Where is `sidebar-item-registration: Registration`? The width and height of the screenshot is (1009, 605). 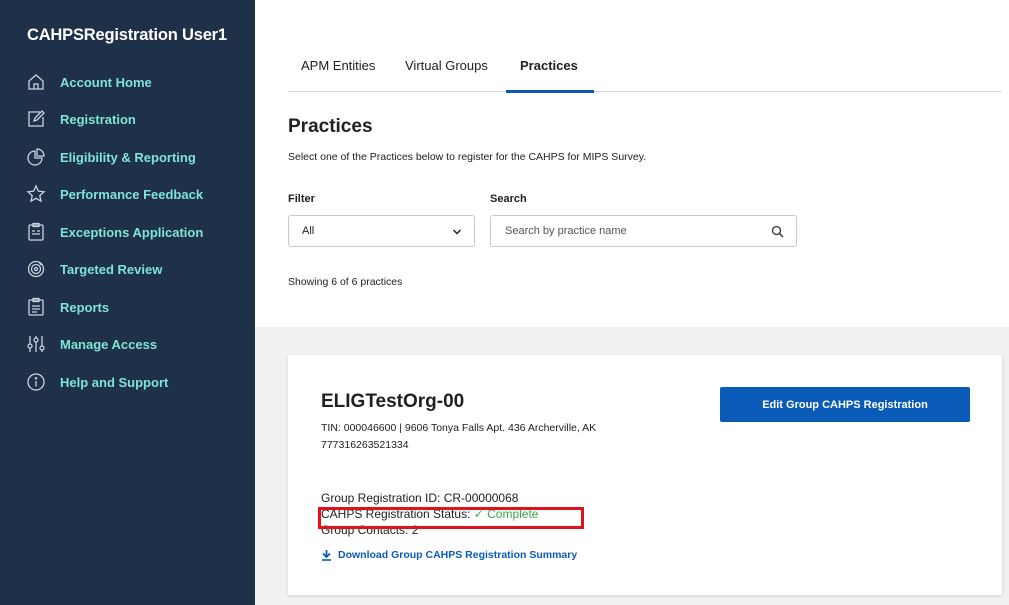 sidebar-item-registration: Registration is located at coordinates (127, 119).